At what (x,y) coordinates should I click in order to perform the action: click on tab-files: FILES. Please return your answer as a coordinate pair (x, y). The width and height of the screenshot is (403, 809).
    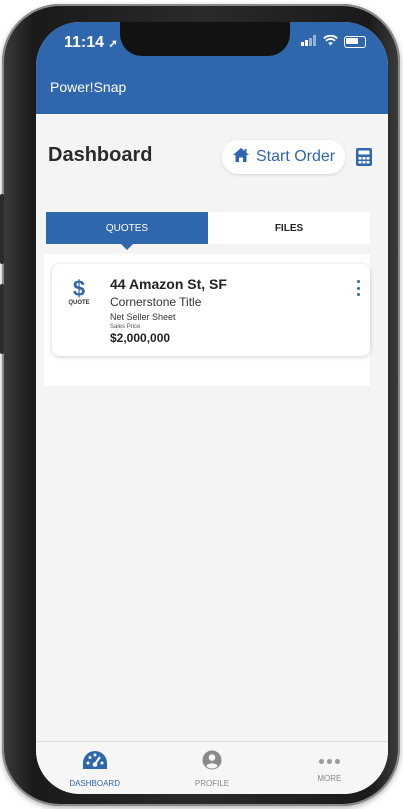
    Looking at the image, I should click on (289, 228).